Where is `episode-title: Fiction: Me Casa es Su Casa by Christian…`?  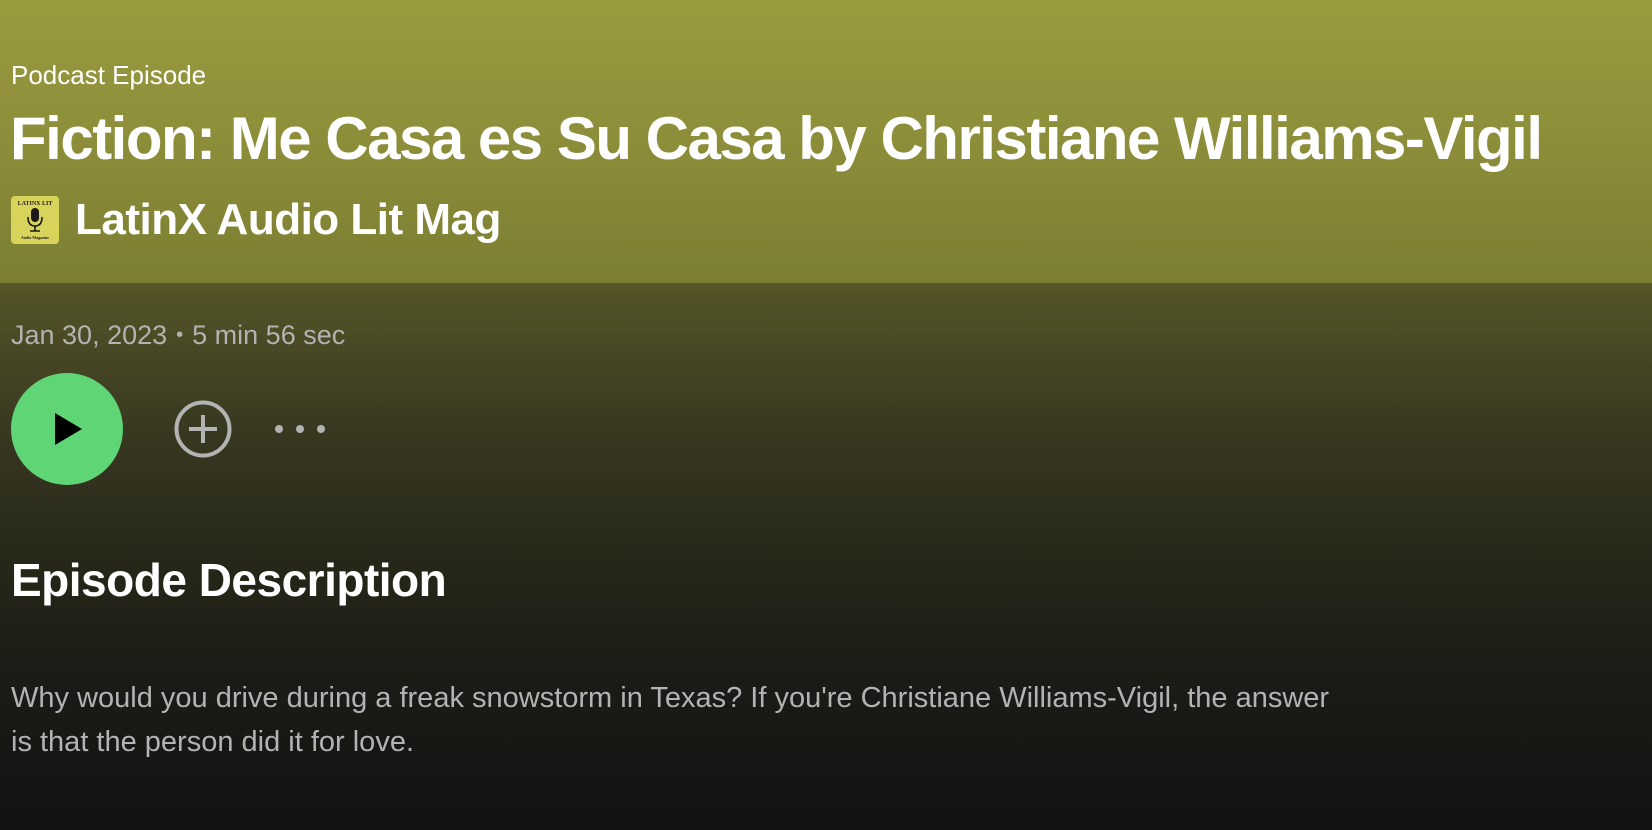
episode-title: Fiction: Me Casa es Su Casa by Christian… is located at coordinates (776, 138).